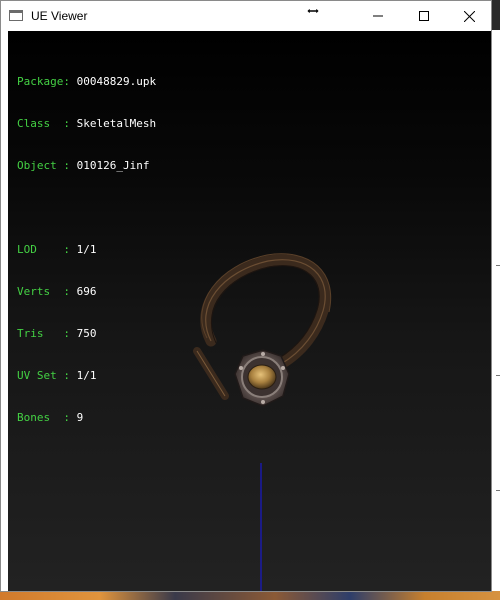 The image size is (500, 600). I want to click on info-key: UV Set, so click(40, 375).